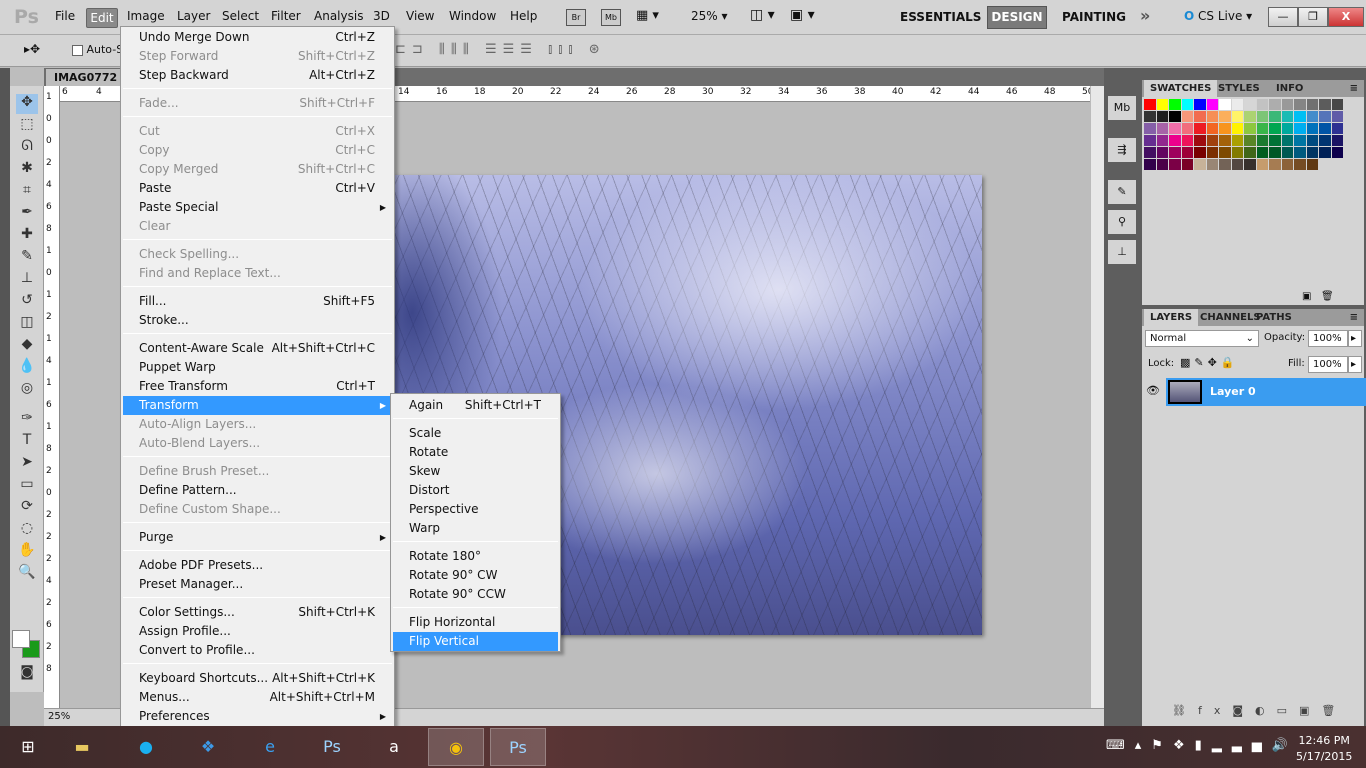 The image size is (1366, 768). I want to click on hand-tool-icon: ✋, so click(27, 552).